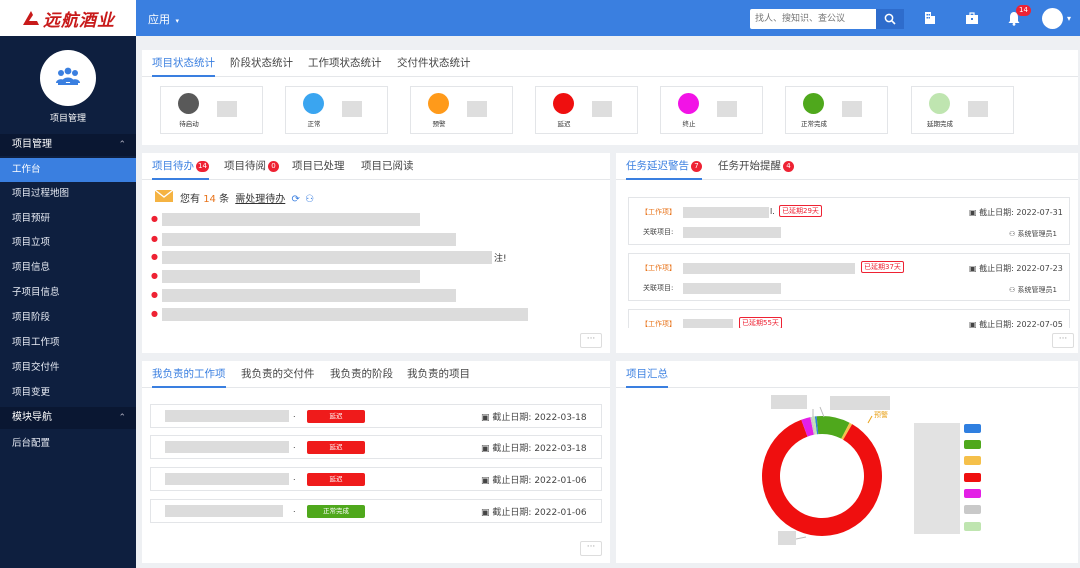 This screenshot has height=568, width=1080. Describe the element at coordinates (309, 199) in the screenshot. I see `user-icon: ⚇` at that location.